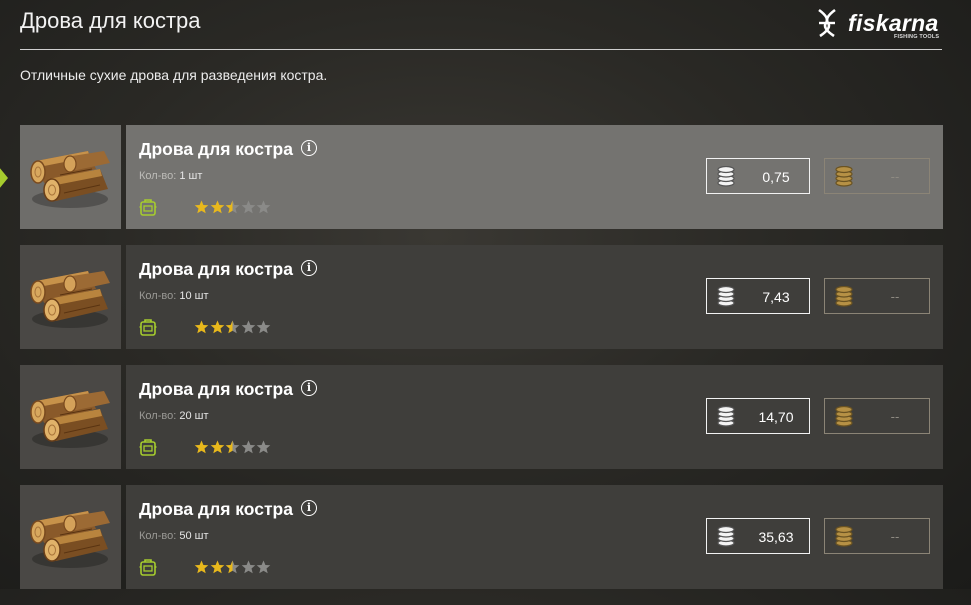 The width and height of the screenshot is (971, 605). I want to click on silver-price-button: 7,43, so click(758, 296).